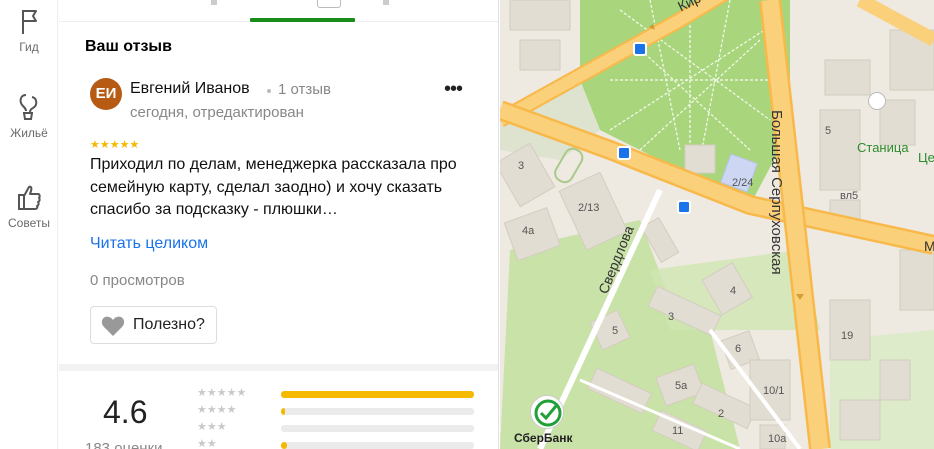  Describe the element at coordinates (128, 46) in the screenshot. I see `section-title: Ваш отзыв` at that location.